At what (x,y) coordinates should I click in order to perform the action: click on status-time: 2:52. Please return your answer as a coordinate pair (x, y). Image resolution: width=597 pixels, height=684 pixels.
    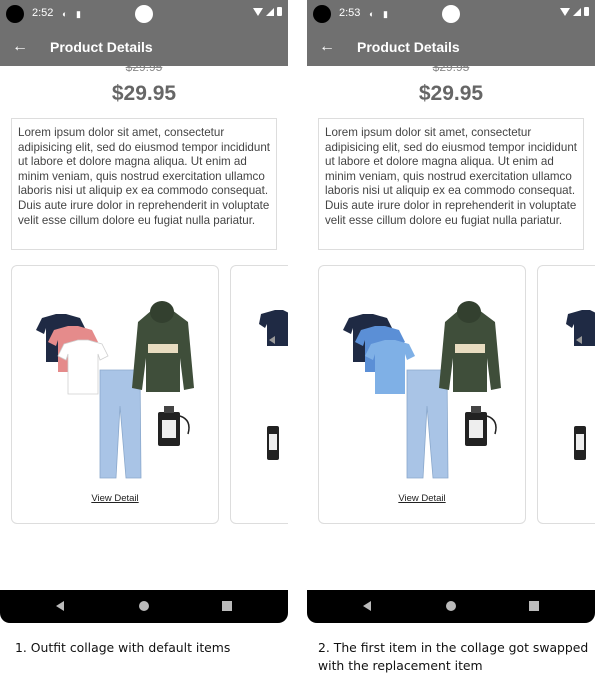
    Looking at the image, I should click on (43, 13).